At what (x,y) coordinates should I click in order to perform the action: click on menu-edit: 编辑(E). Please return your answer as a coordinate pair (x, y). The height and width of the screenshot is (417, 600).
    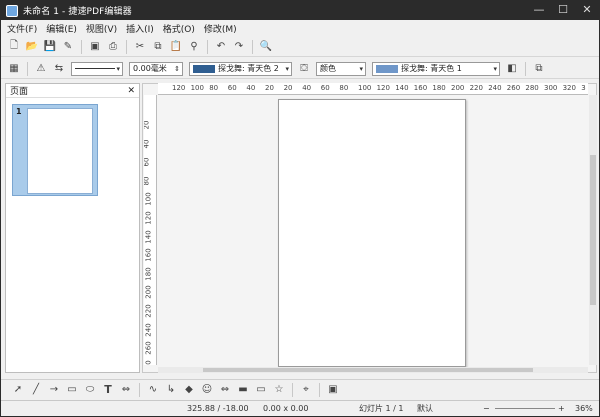
    Looking at the image, I should click on (61, 28).